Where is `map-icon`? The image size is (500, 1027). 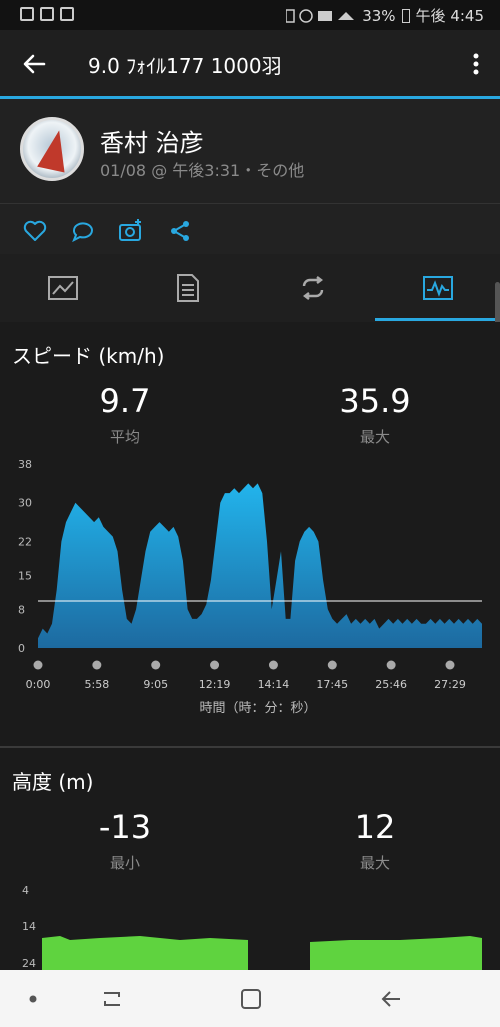
map-icon is located at coordinates (47, 14).